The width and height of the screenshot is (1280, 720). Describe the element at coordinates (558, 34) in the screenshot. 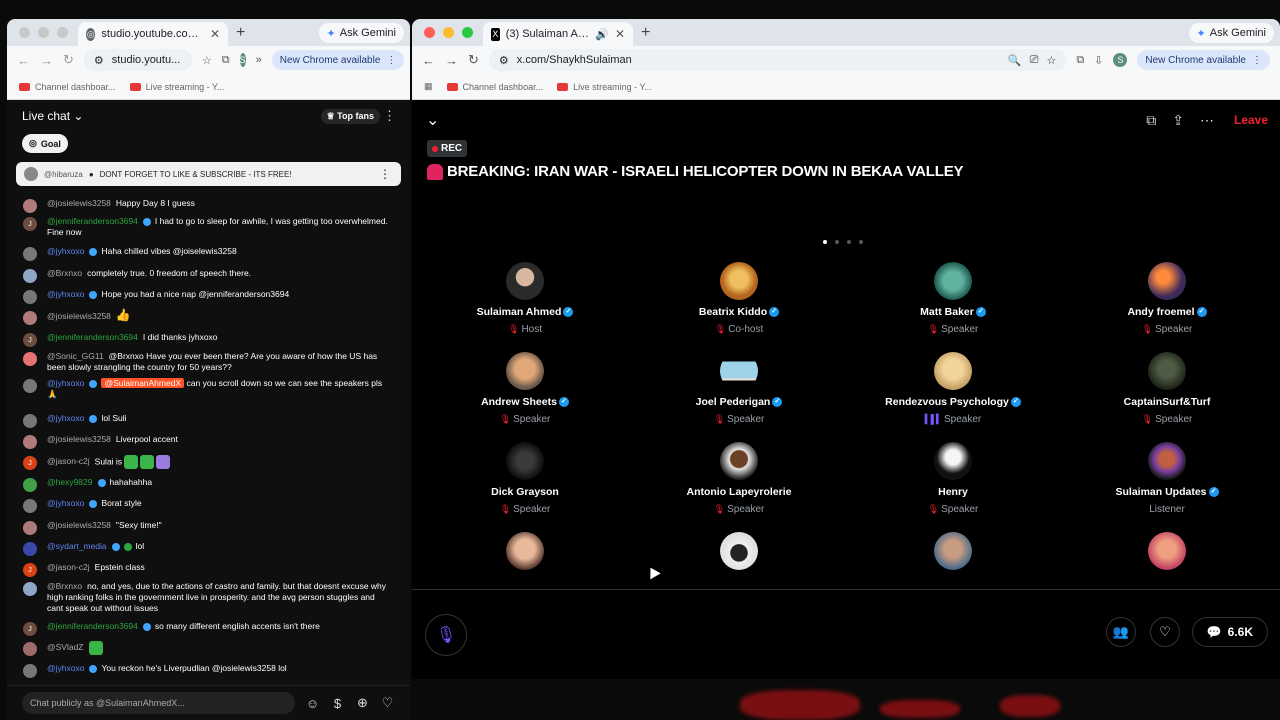

I see `tab-x-space: X (3) Sulaiman Ahmed (@S 🔊 ✕` at that location.